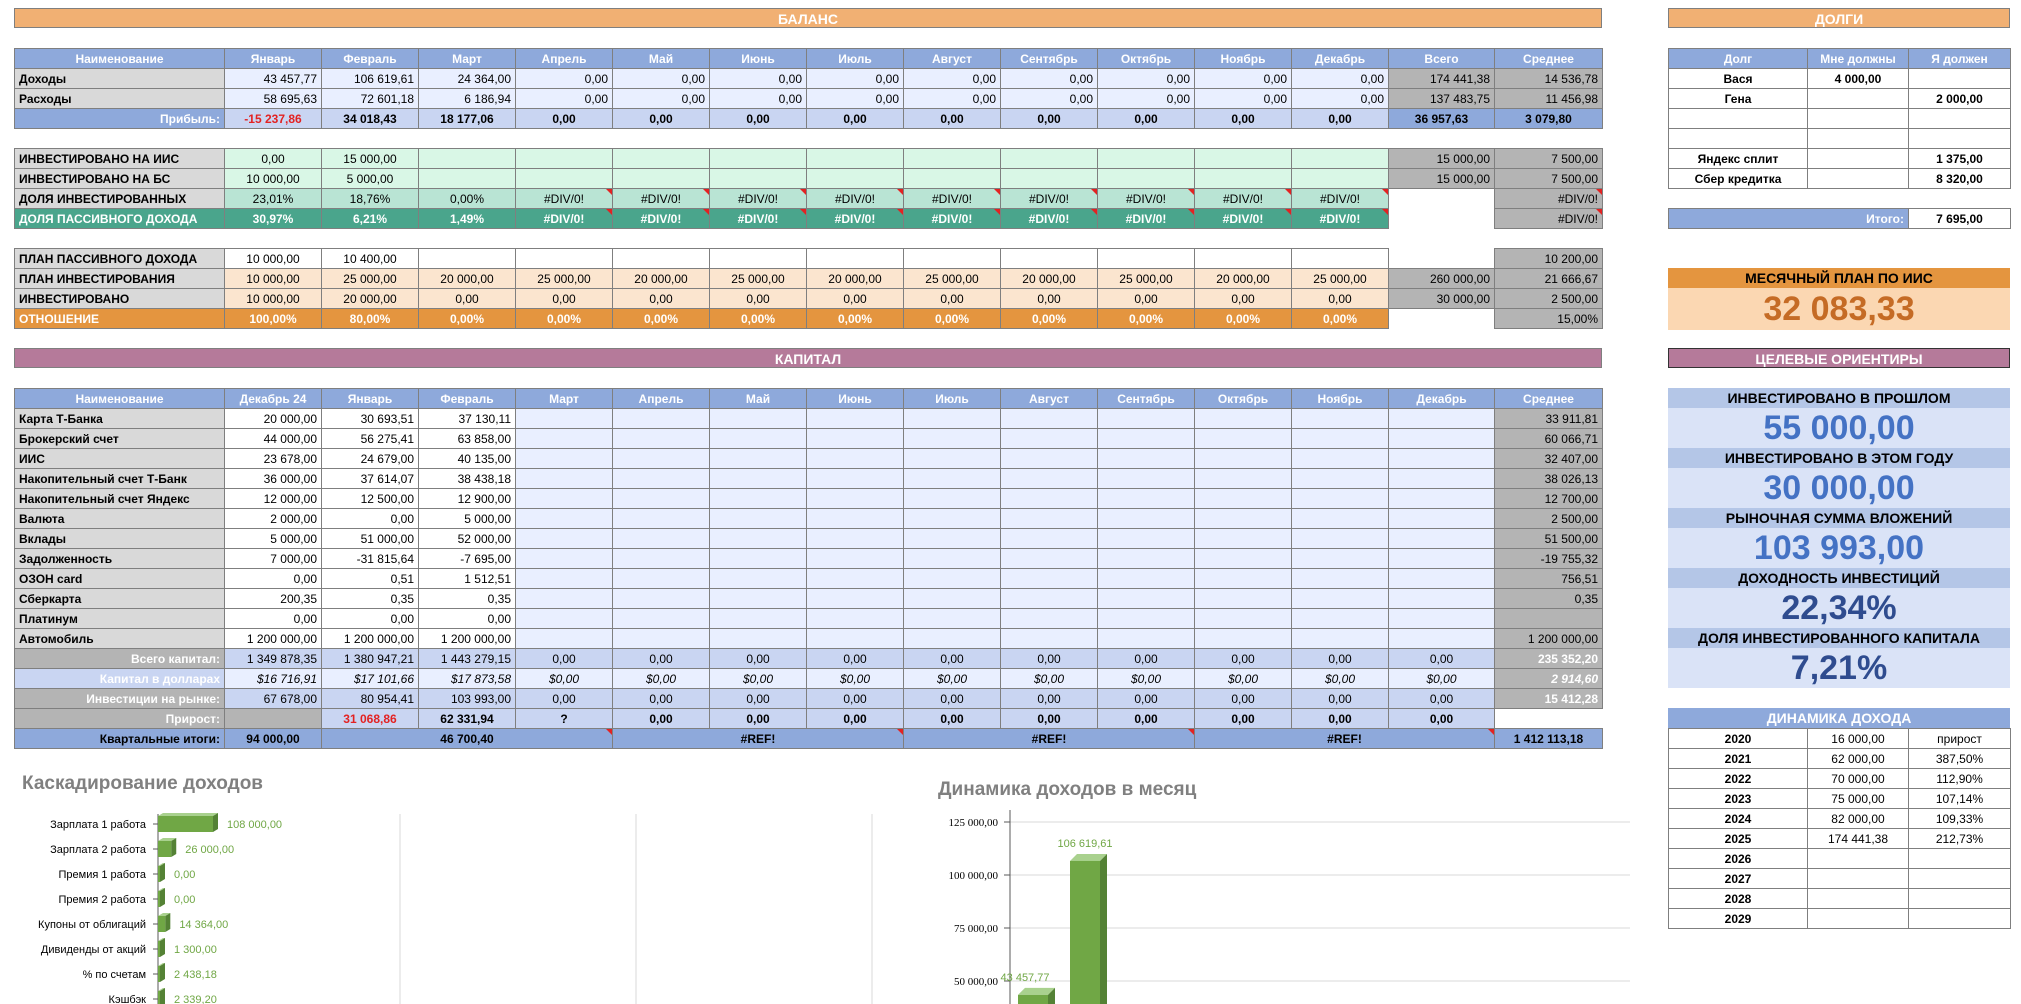 Image resolution: width=2021 pixels, height=1004 pixels. I want to click on data-label: 26 000,00, so click(209, 850).